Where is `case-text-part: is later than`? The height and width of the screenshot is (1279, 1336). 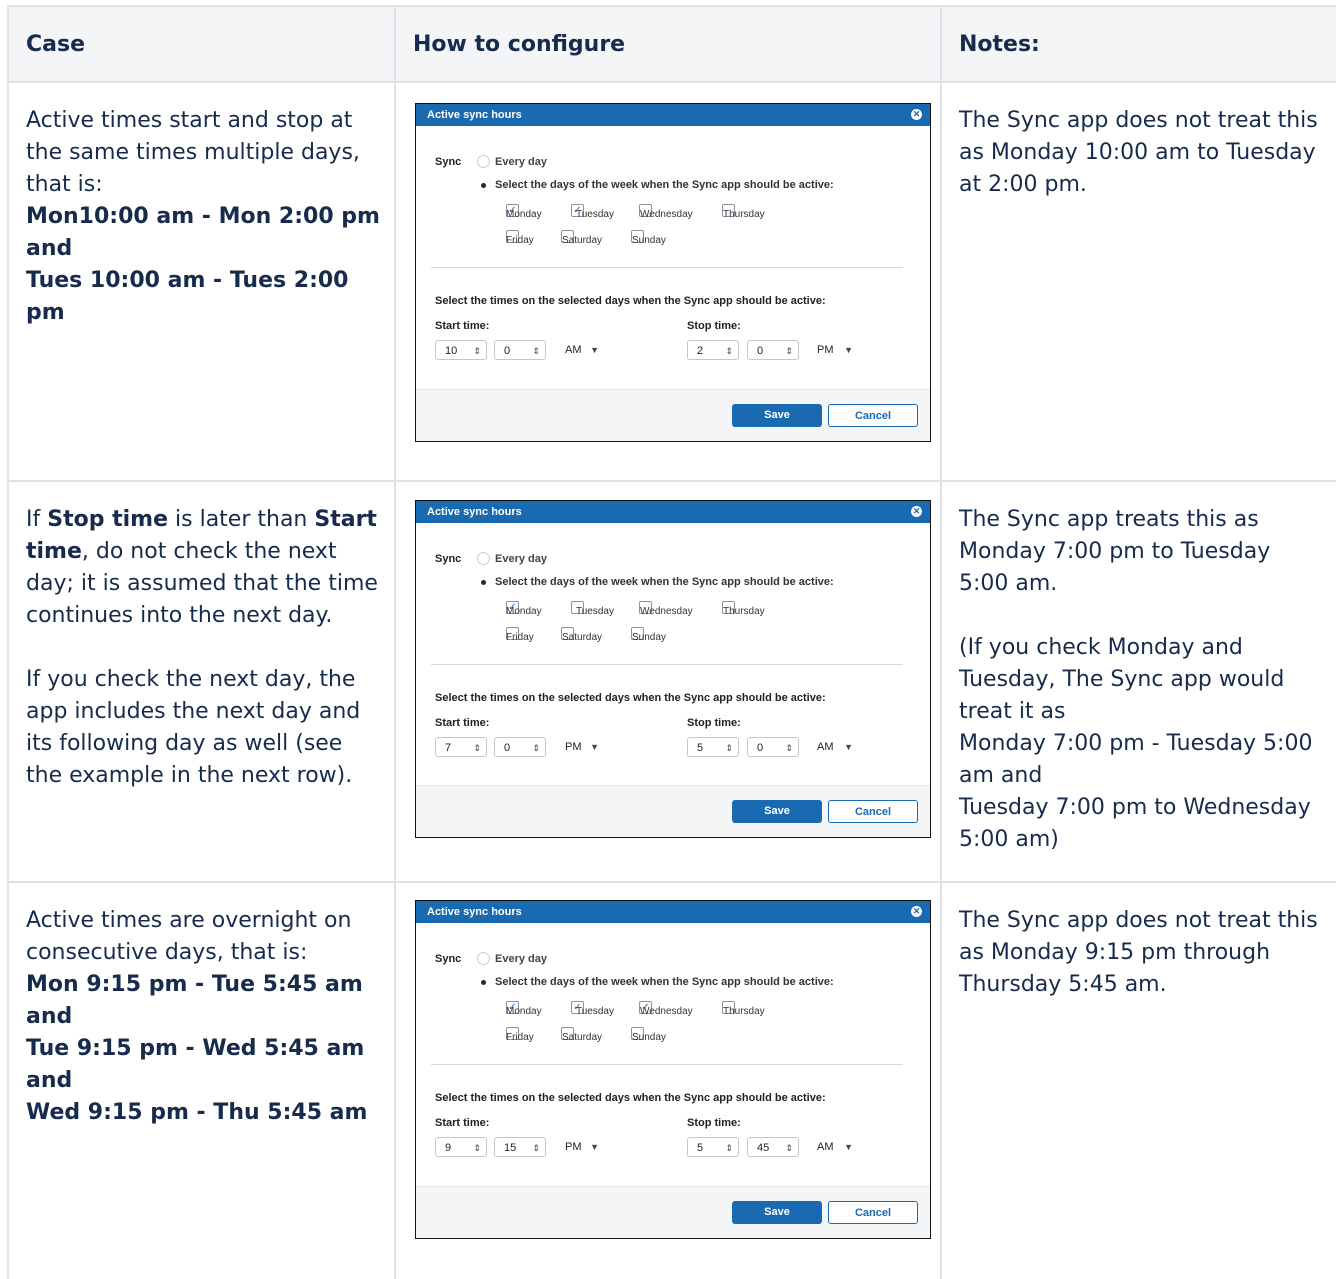
case-text-part: is later than is located at coordinates (241, 519).